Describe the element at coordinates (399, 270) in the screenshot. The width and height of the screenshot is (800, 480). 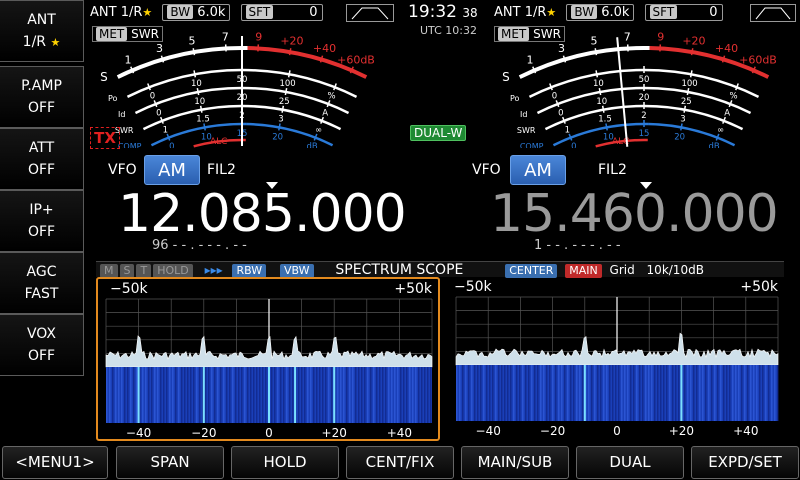
I see `scope-title: SPECTRUM SCOPE` at that location.